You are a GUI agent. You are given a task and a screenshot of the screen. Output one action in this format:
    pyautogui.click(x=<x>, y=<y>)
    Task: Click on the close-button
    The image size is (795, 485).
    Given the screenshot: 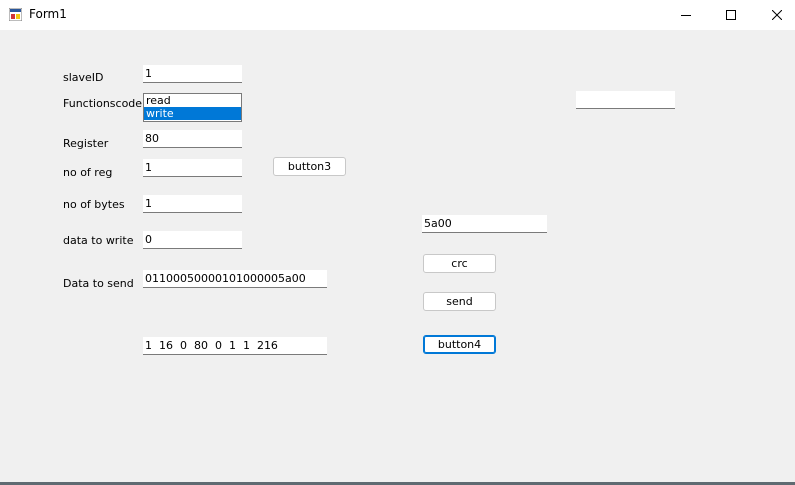 What is the action you would take?
    pyautogui.click(x=774, y=15)
    